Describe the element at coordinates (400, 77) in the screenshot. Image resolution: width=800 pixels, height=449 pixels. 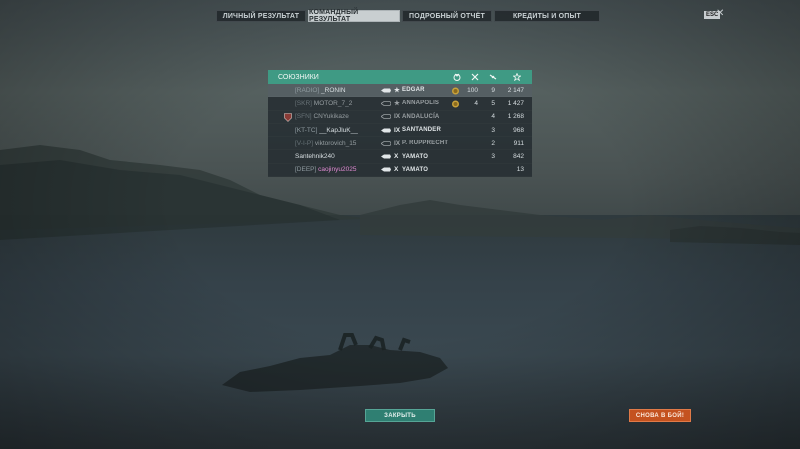
I see `allies-header: СОЮЗНИКИ` at that location.